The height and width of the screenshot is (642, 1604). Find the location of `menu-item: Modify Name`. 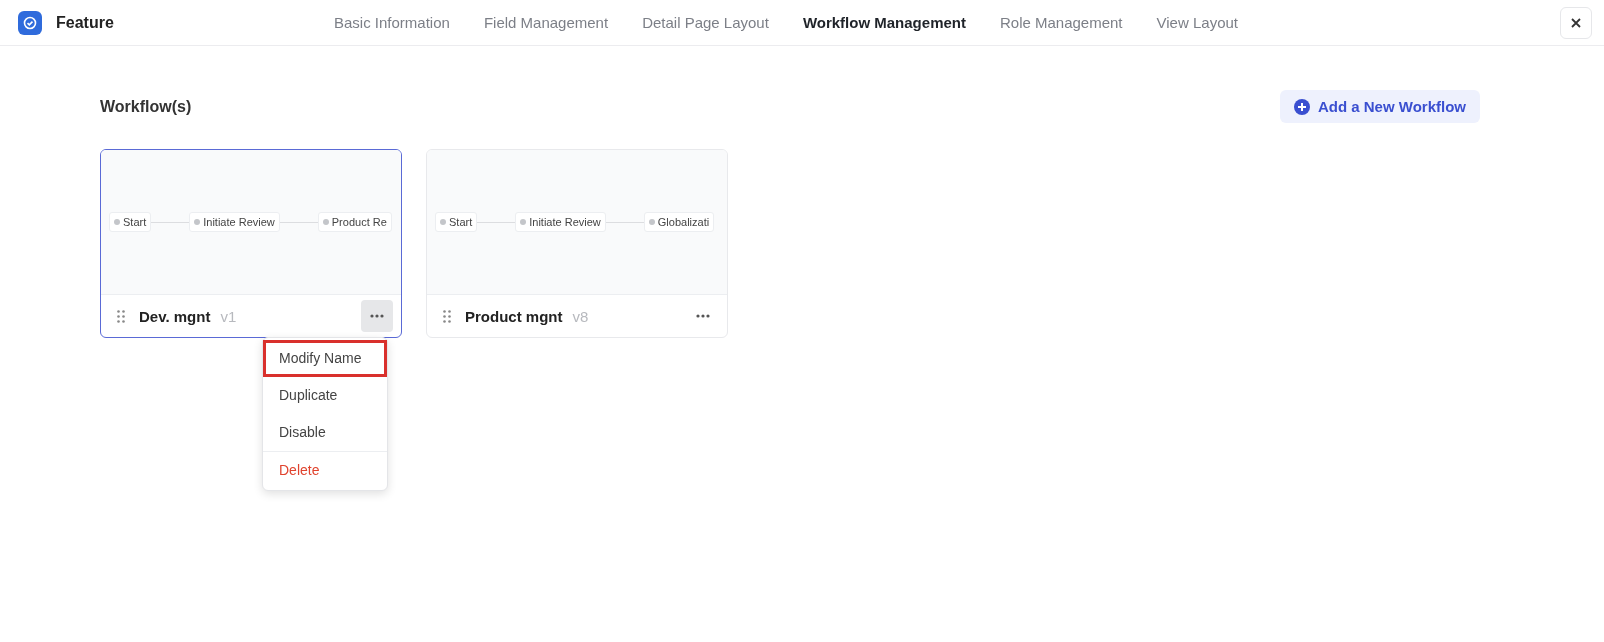

menu-item: Modify Name is located at coordinates (325, 358).